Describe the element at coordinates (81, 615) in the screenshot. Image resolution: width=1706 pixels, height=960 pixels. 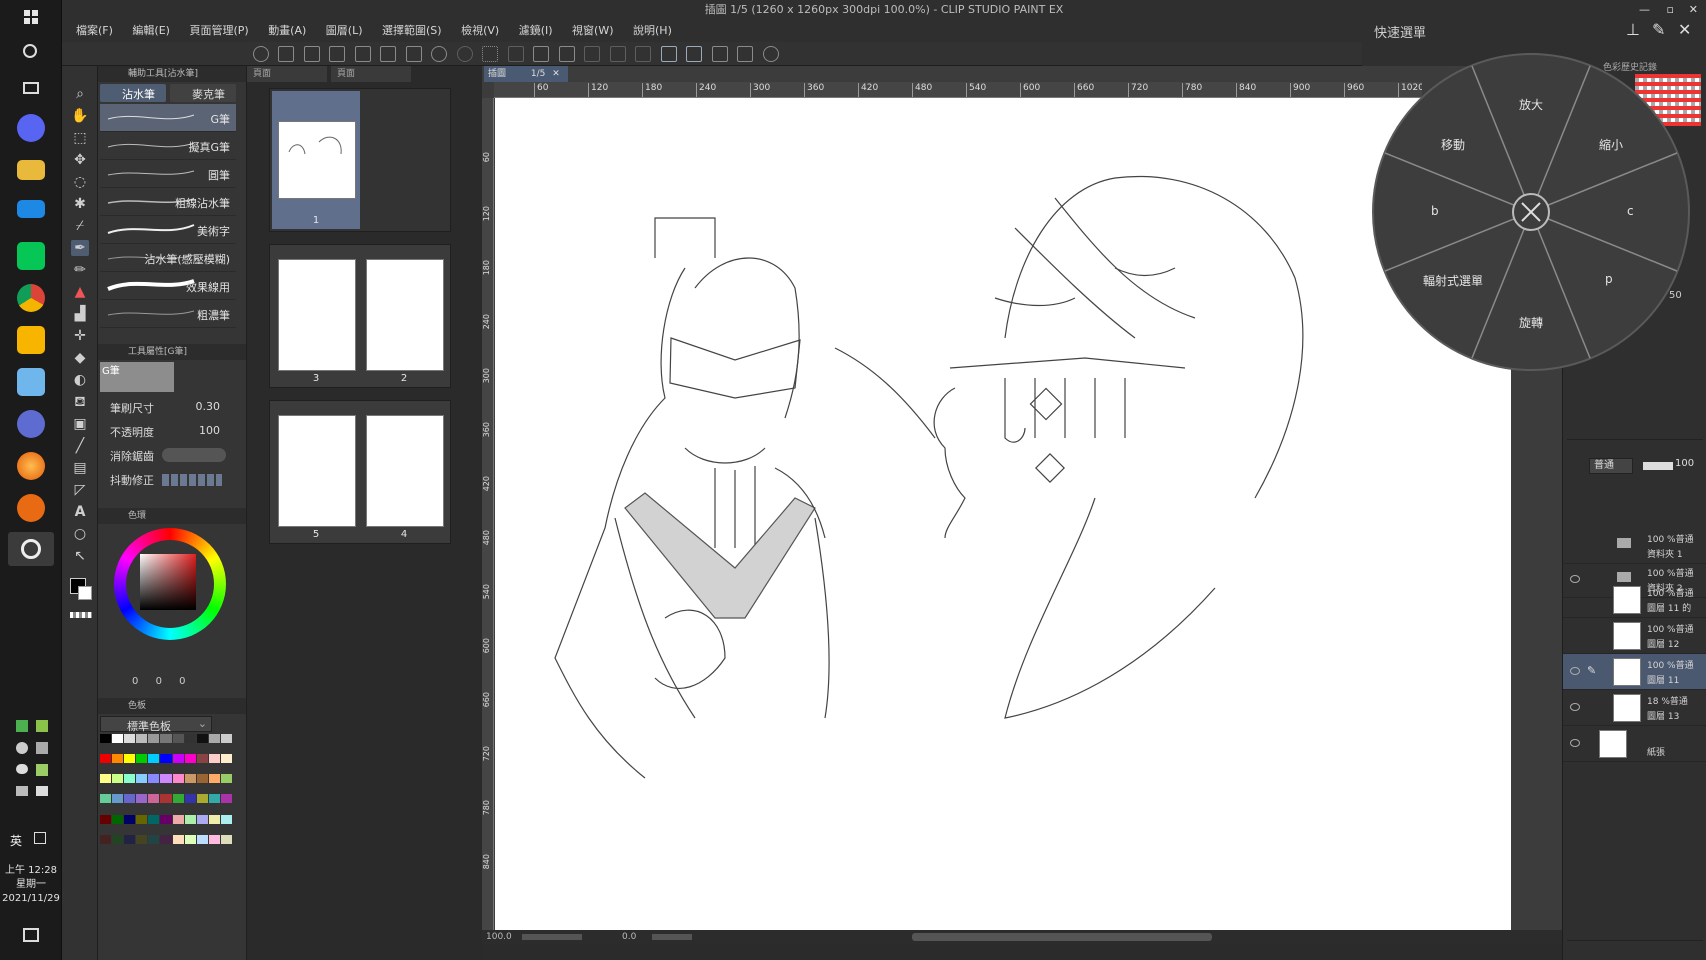
I see `transparent-color-swatch` at that location.